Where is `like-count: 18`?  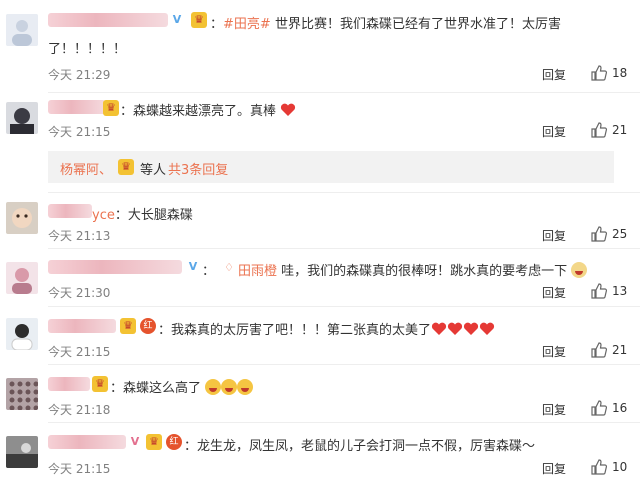 like-count: 18 is located at coordinates (620, 73).